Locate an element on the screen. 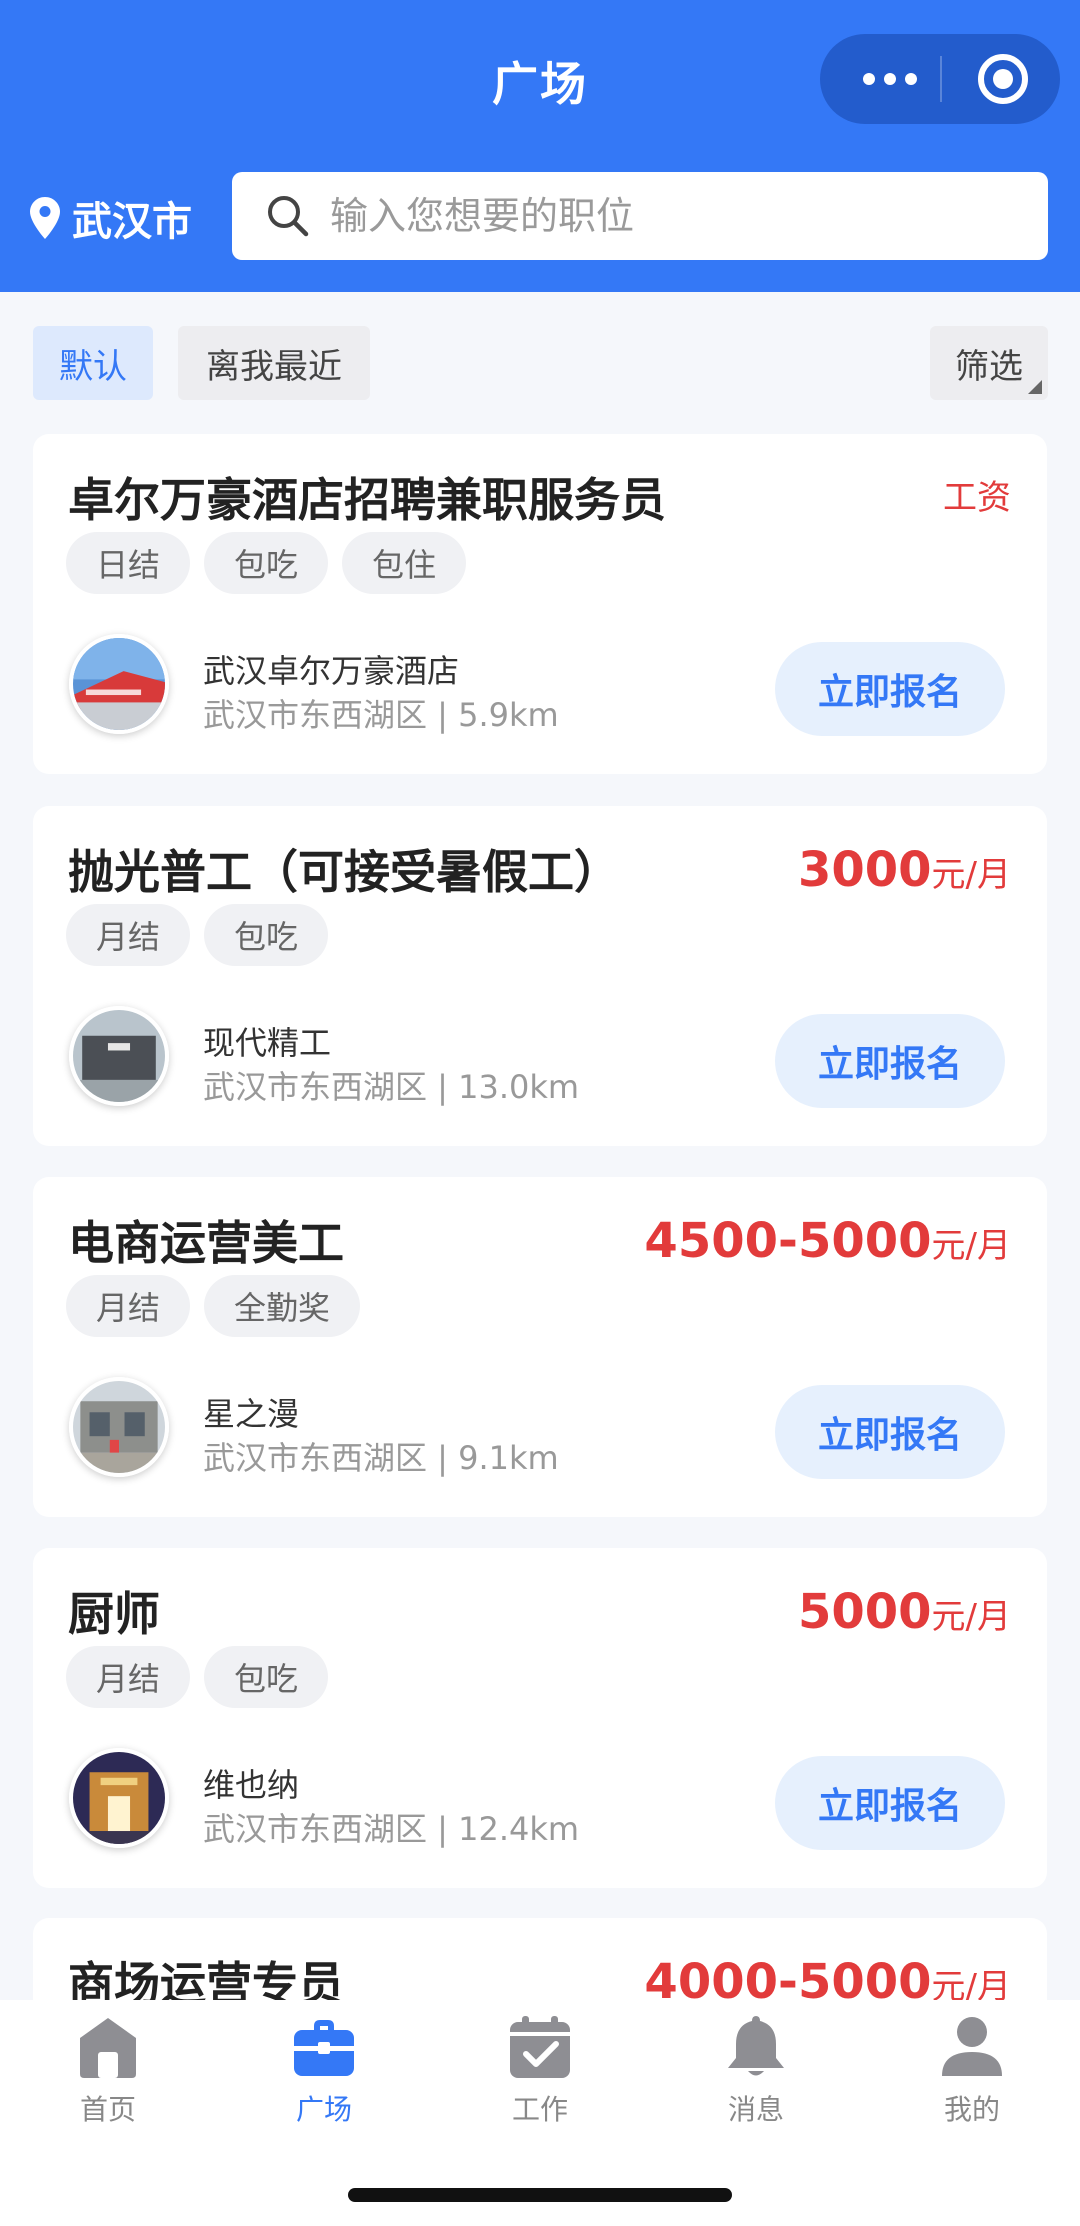 Image resolution: width=1080 pixels, height=2226 pixels. home-icon is located at coordinates (108, 2048).